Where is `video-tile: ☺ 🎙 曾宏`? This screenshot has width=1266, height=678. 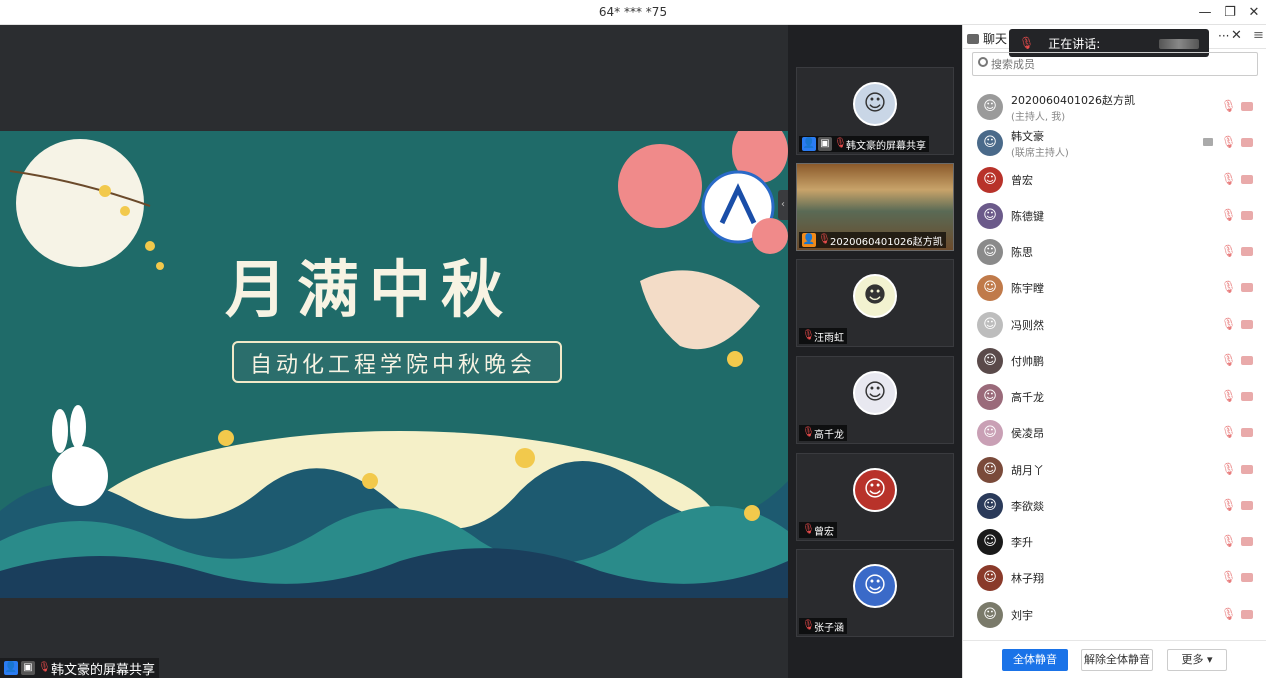 video-tile: ☺ 🎙 曾宏 is located at coordinates (875, 497).